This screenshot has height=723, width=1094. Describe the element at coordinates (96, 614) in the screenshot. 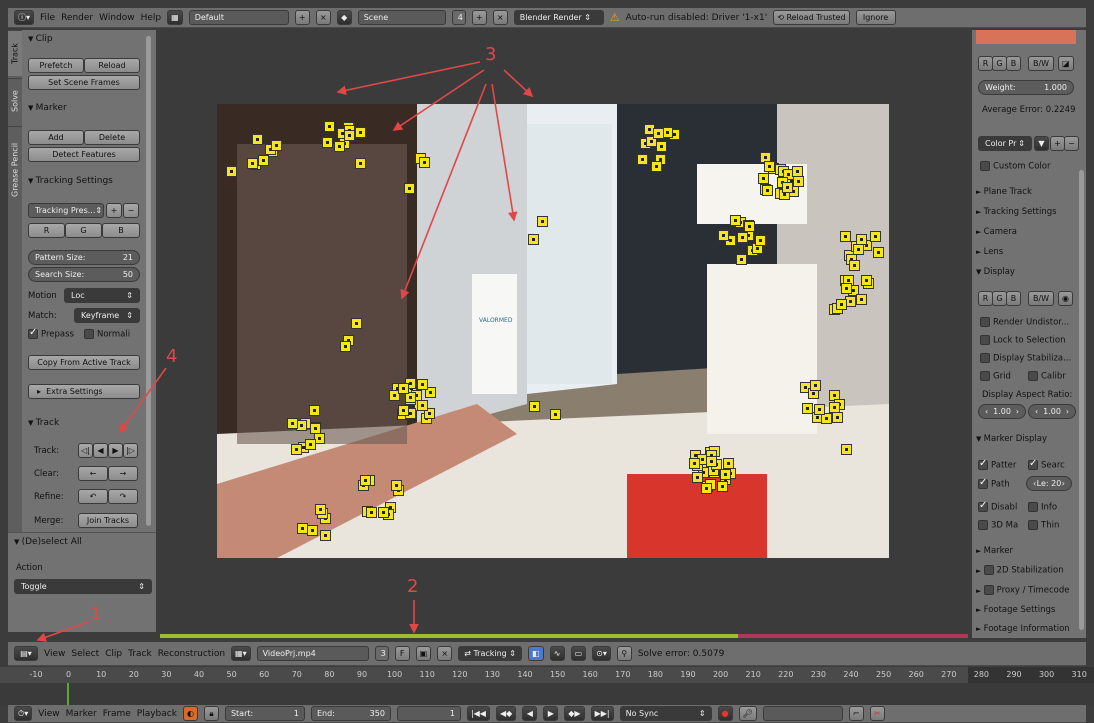

I see `annotation-label-1: 1` at that location.